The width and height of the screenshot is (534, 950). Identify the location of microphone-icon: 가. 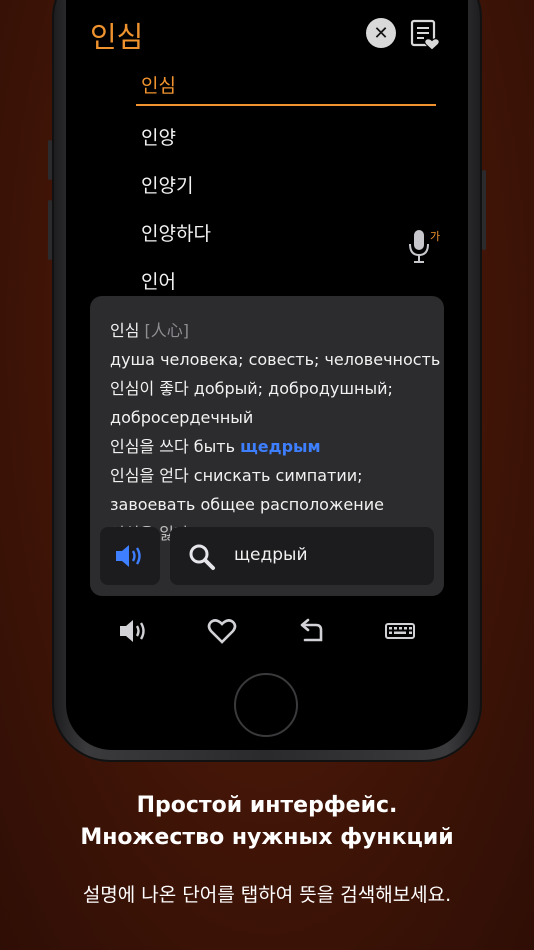
(426, 247).